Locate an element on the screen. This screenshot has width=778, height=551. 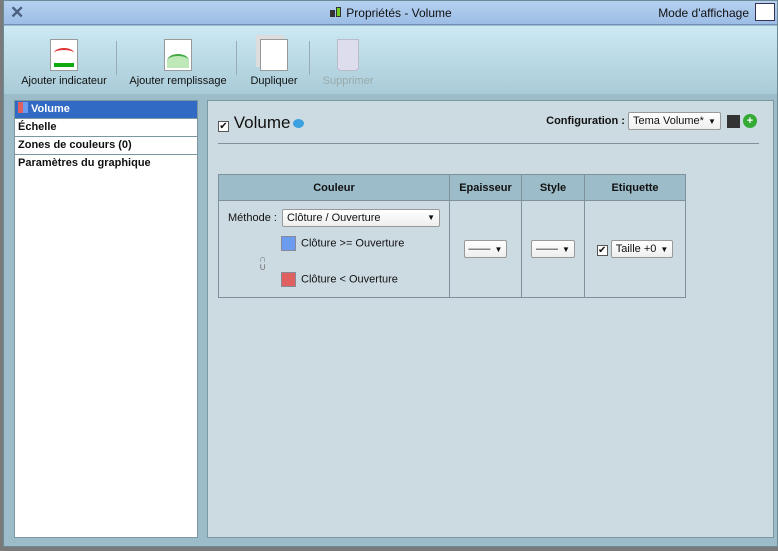
method-label: Méthode : is located at coordinates (252, 217).